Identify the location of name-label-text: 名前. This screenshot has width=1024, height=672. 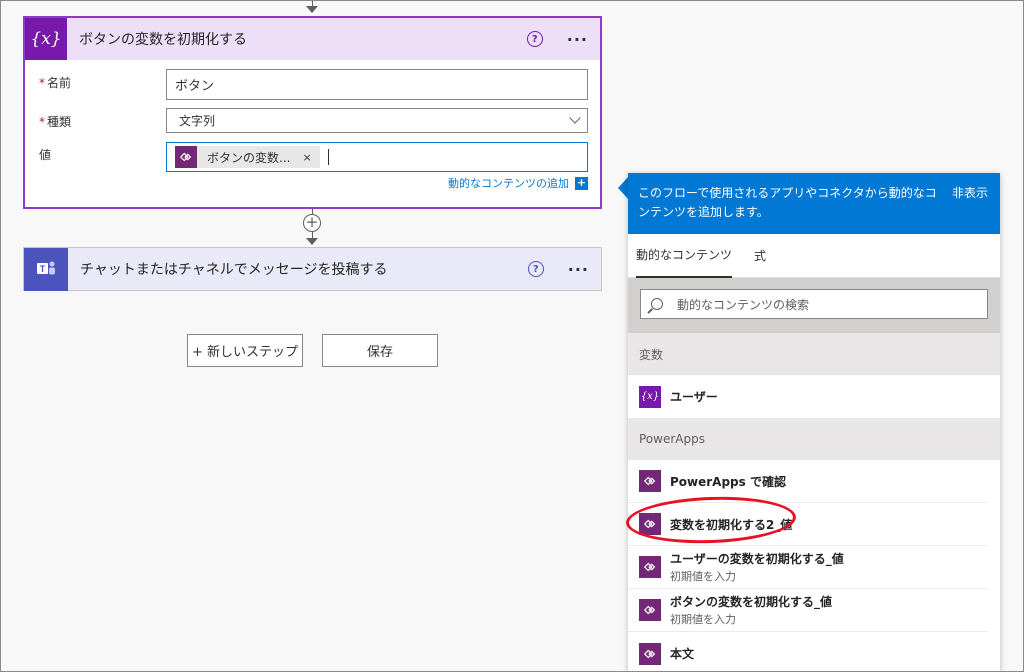
(59, 83).